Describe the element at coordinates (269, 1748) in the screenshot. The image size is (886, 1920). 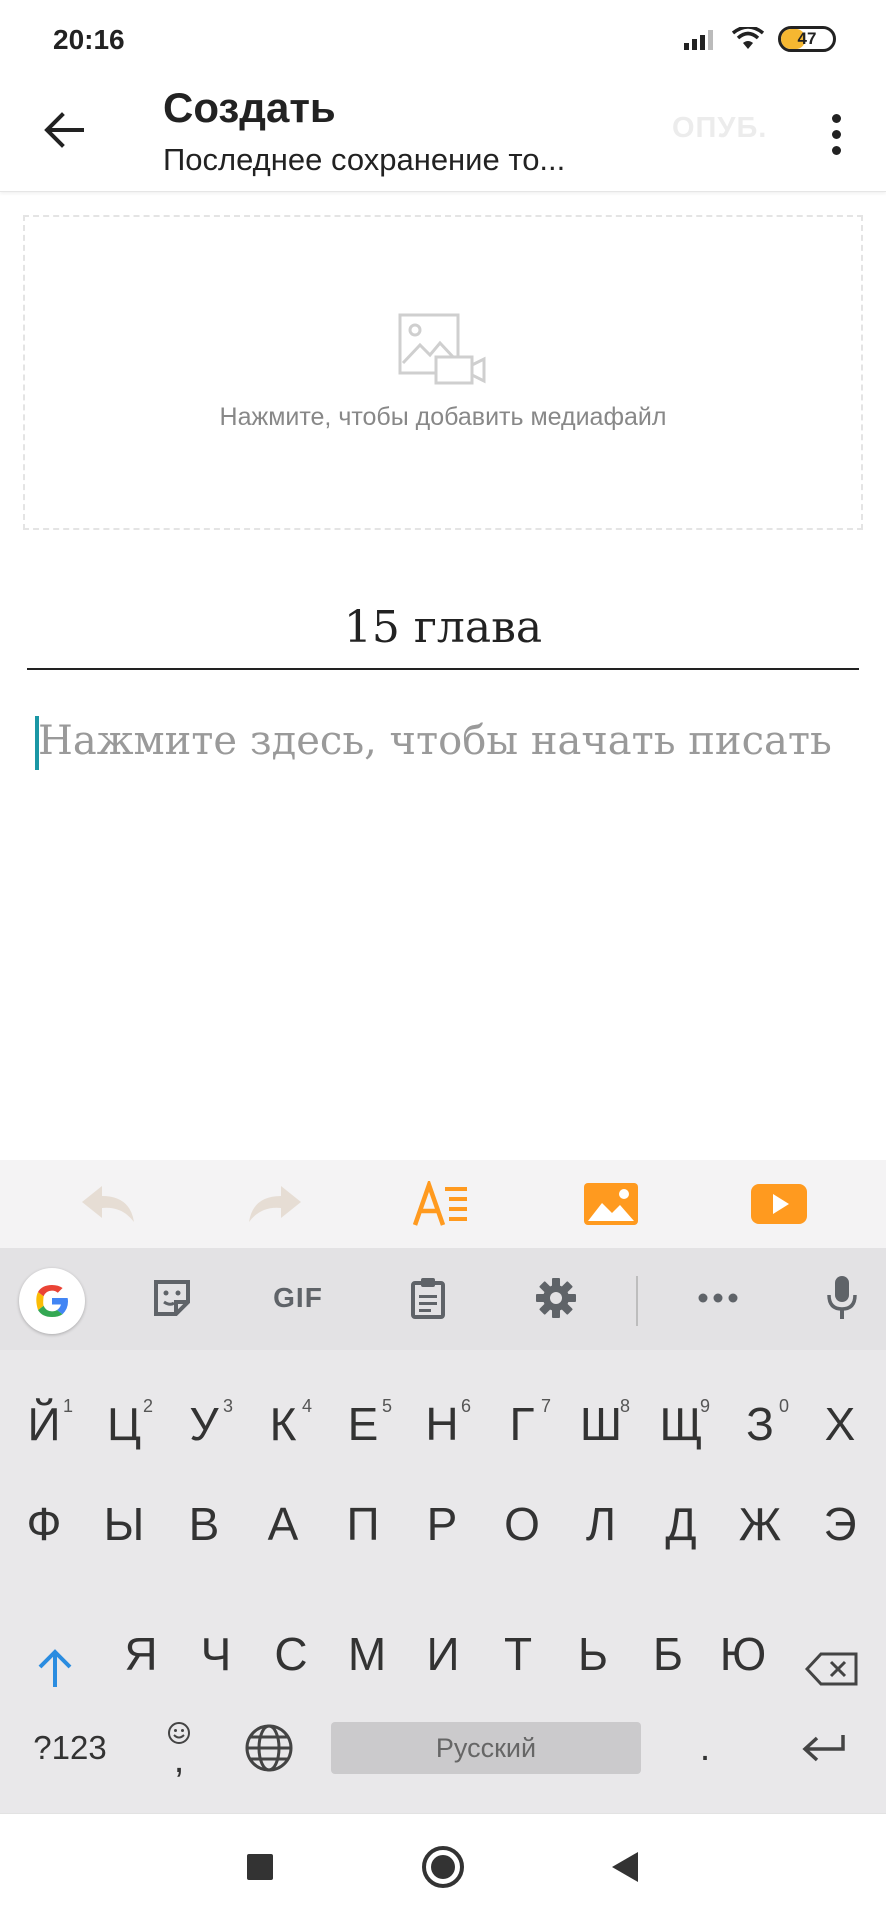
I see `language-switch-key` at that location.